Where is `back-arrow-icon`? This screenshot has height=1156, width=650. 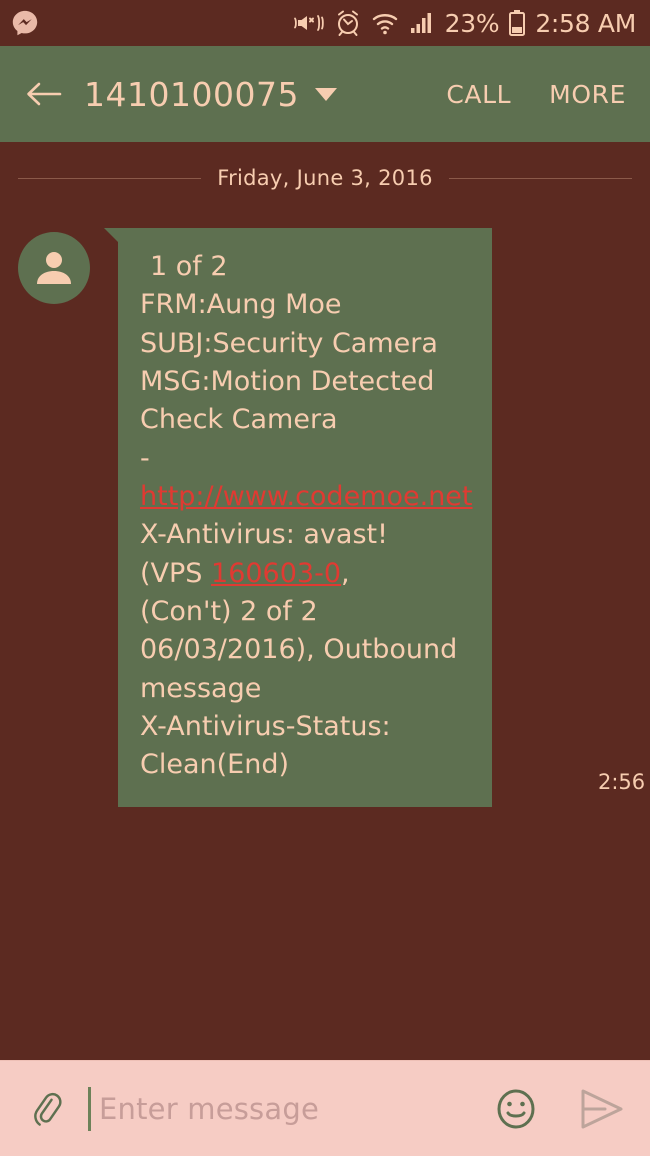
back-arrow-icon is located at coordinates (44, 94).